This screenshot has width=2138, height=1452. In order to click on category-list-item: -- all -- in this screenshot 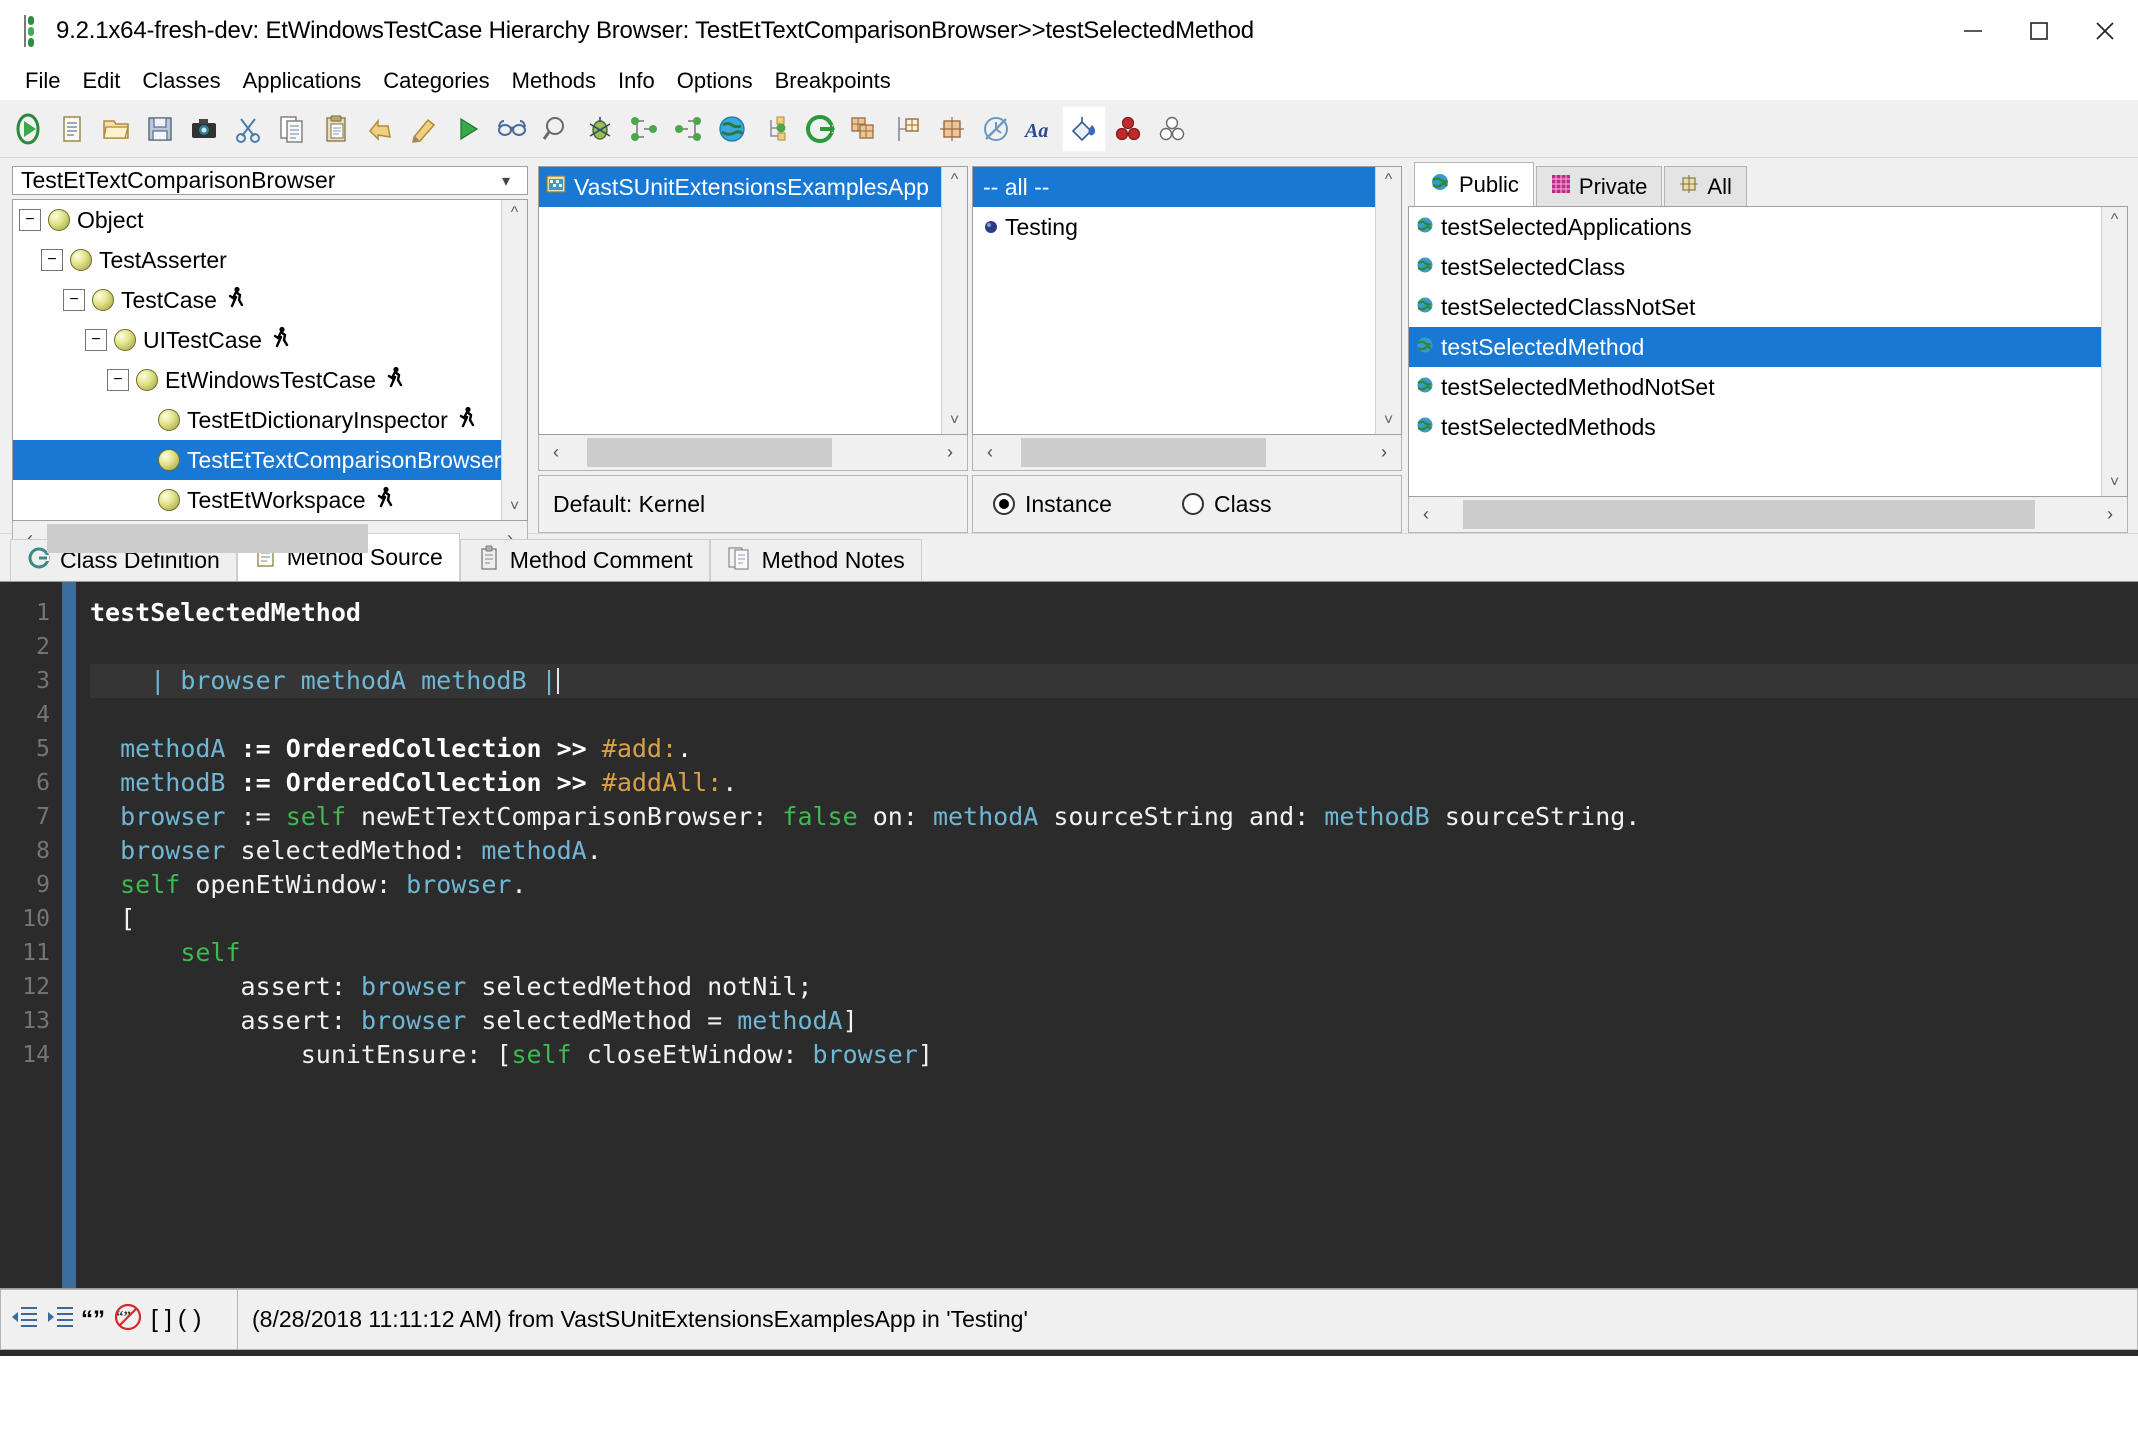, I will do `click(1187, 187)`.